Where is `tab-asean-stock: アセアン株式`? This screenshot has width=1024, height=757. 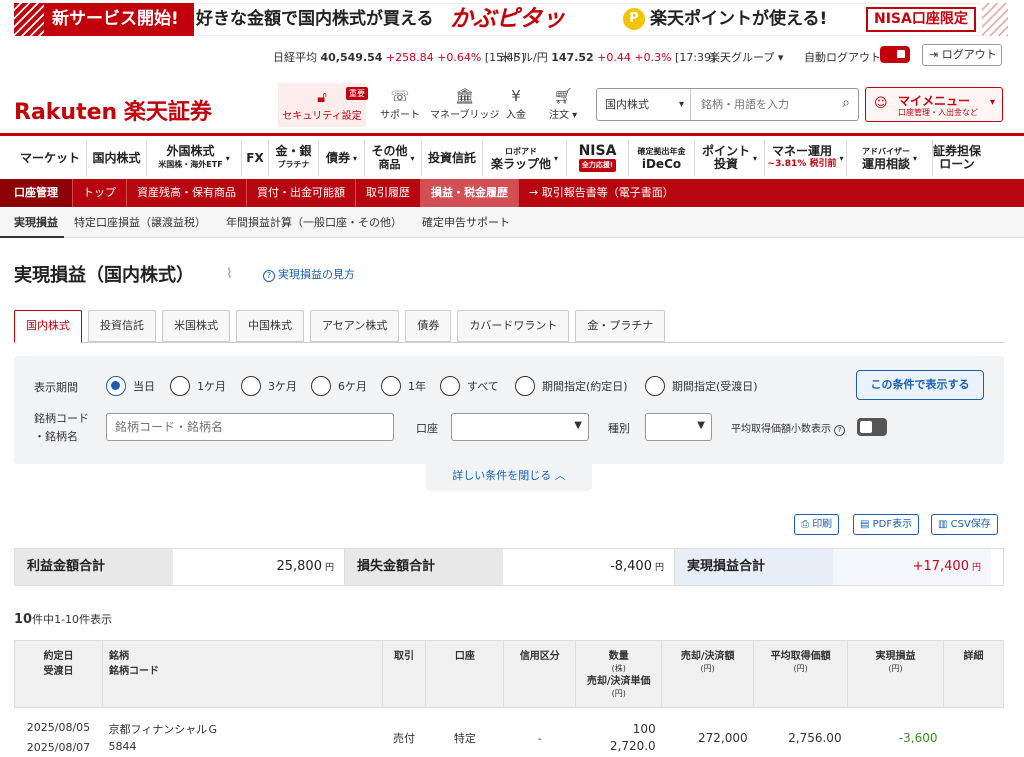 tab-asean-stock: アセアン株式 is located at coordinates (355, 326).